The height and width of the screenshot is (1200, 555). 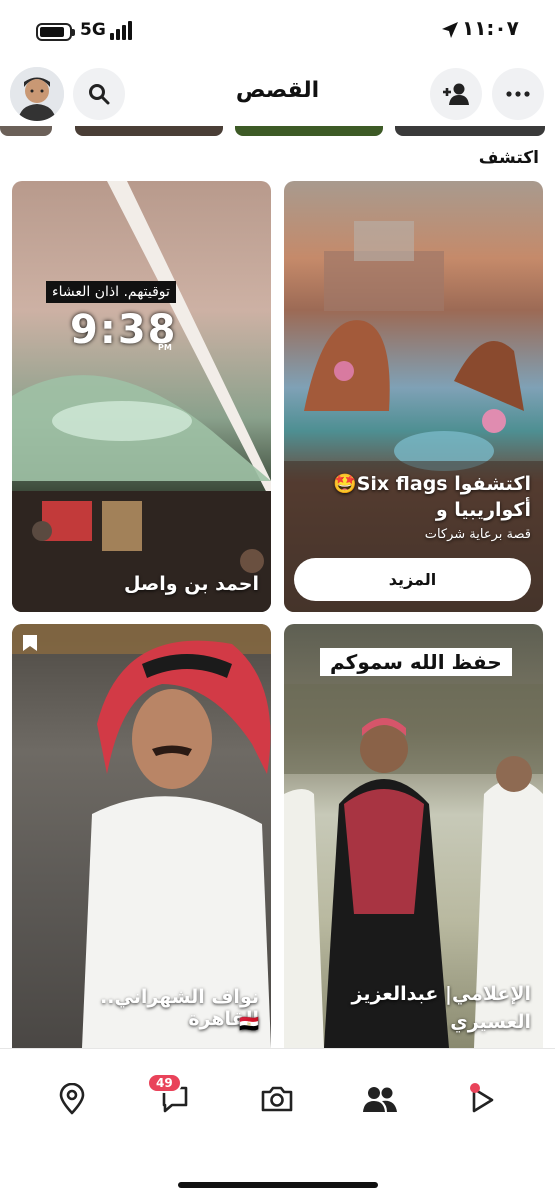 What do you see at coordinates (55, 32) in the screenshot?
I see `battery-icon` at bounding box center [55, 32].